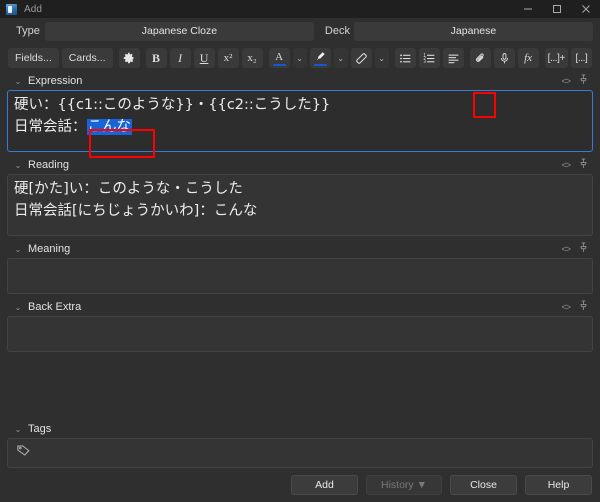  What do you see at coordinates (453, 58) in the screenshot?
I see `paragraph-align-icon` at bounding box center [453, 58].